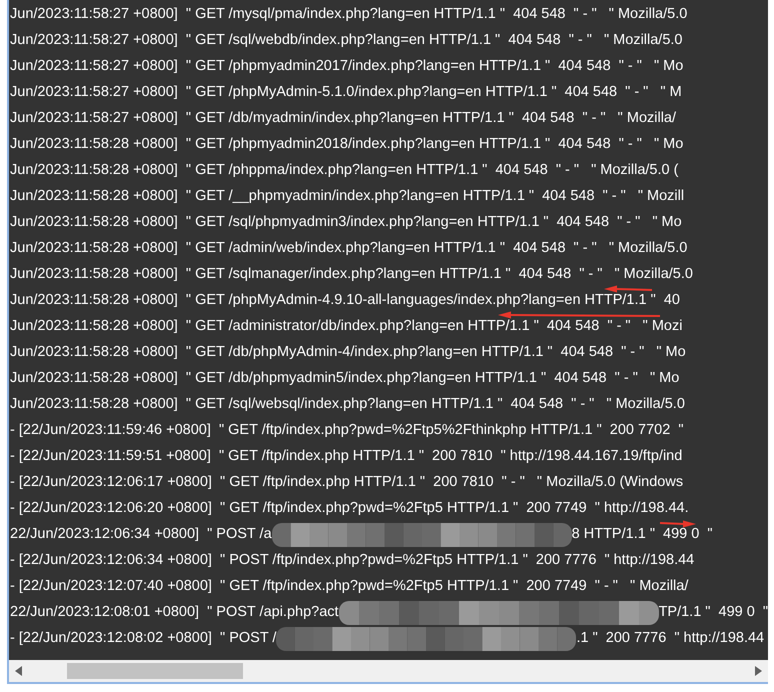  I want to click on log-line: Jun/2023:11:58:28 +0800] " GET /phpmyadmin2018/index.php?lang=en HTTP/1.1 " 404 548 " - " " Mo, so click(347, 144).